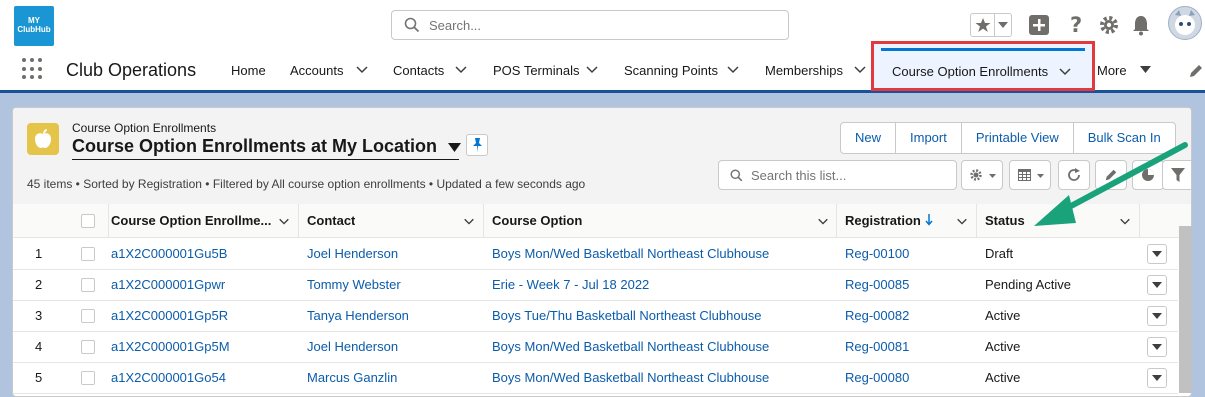 This screenshot has height=397, width=1205. Describe the element at coordinates (144, 128) in the screenshot. I see `object-label: Course Option Enrollments` at that location.